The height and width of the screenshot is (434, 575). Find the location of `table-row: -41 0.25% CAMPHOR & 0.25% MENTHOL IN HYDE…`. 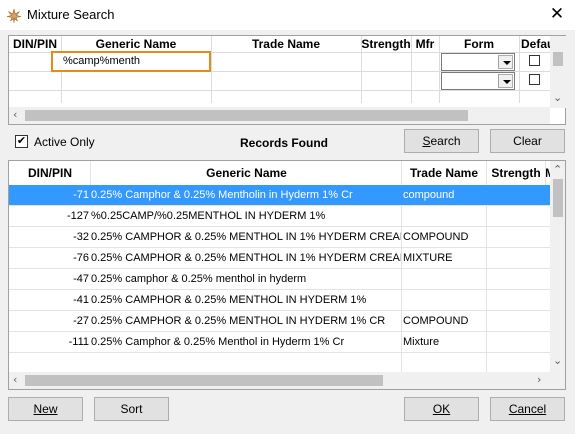

table-row: -41 0.25% CAMPHOR & 0.25% MENTHOL IN HYDE… is located at coordinates (279, 300).